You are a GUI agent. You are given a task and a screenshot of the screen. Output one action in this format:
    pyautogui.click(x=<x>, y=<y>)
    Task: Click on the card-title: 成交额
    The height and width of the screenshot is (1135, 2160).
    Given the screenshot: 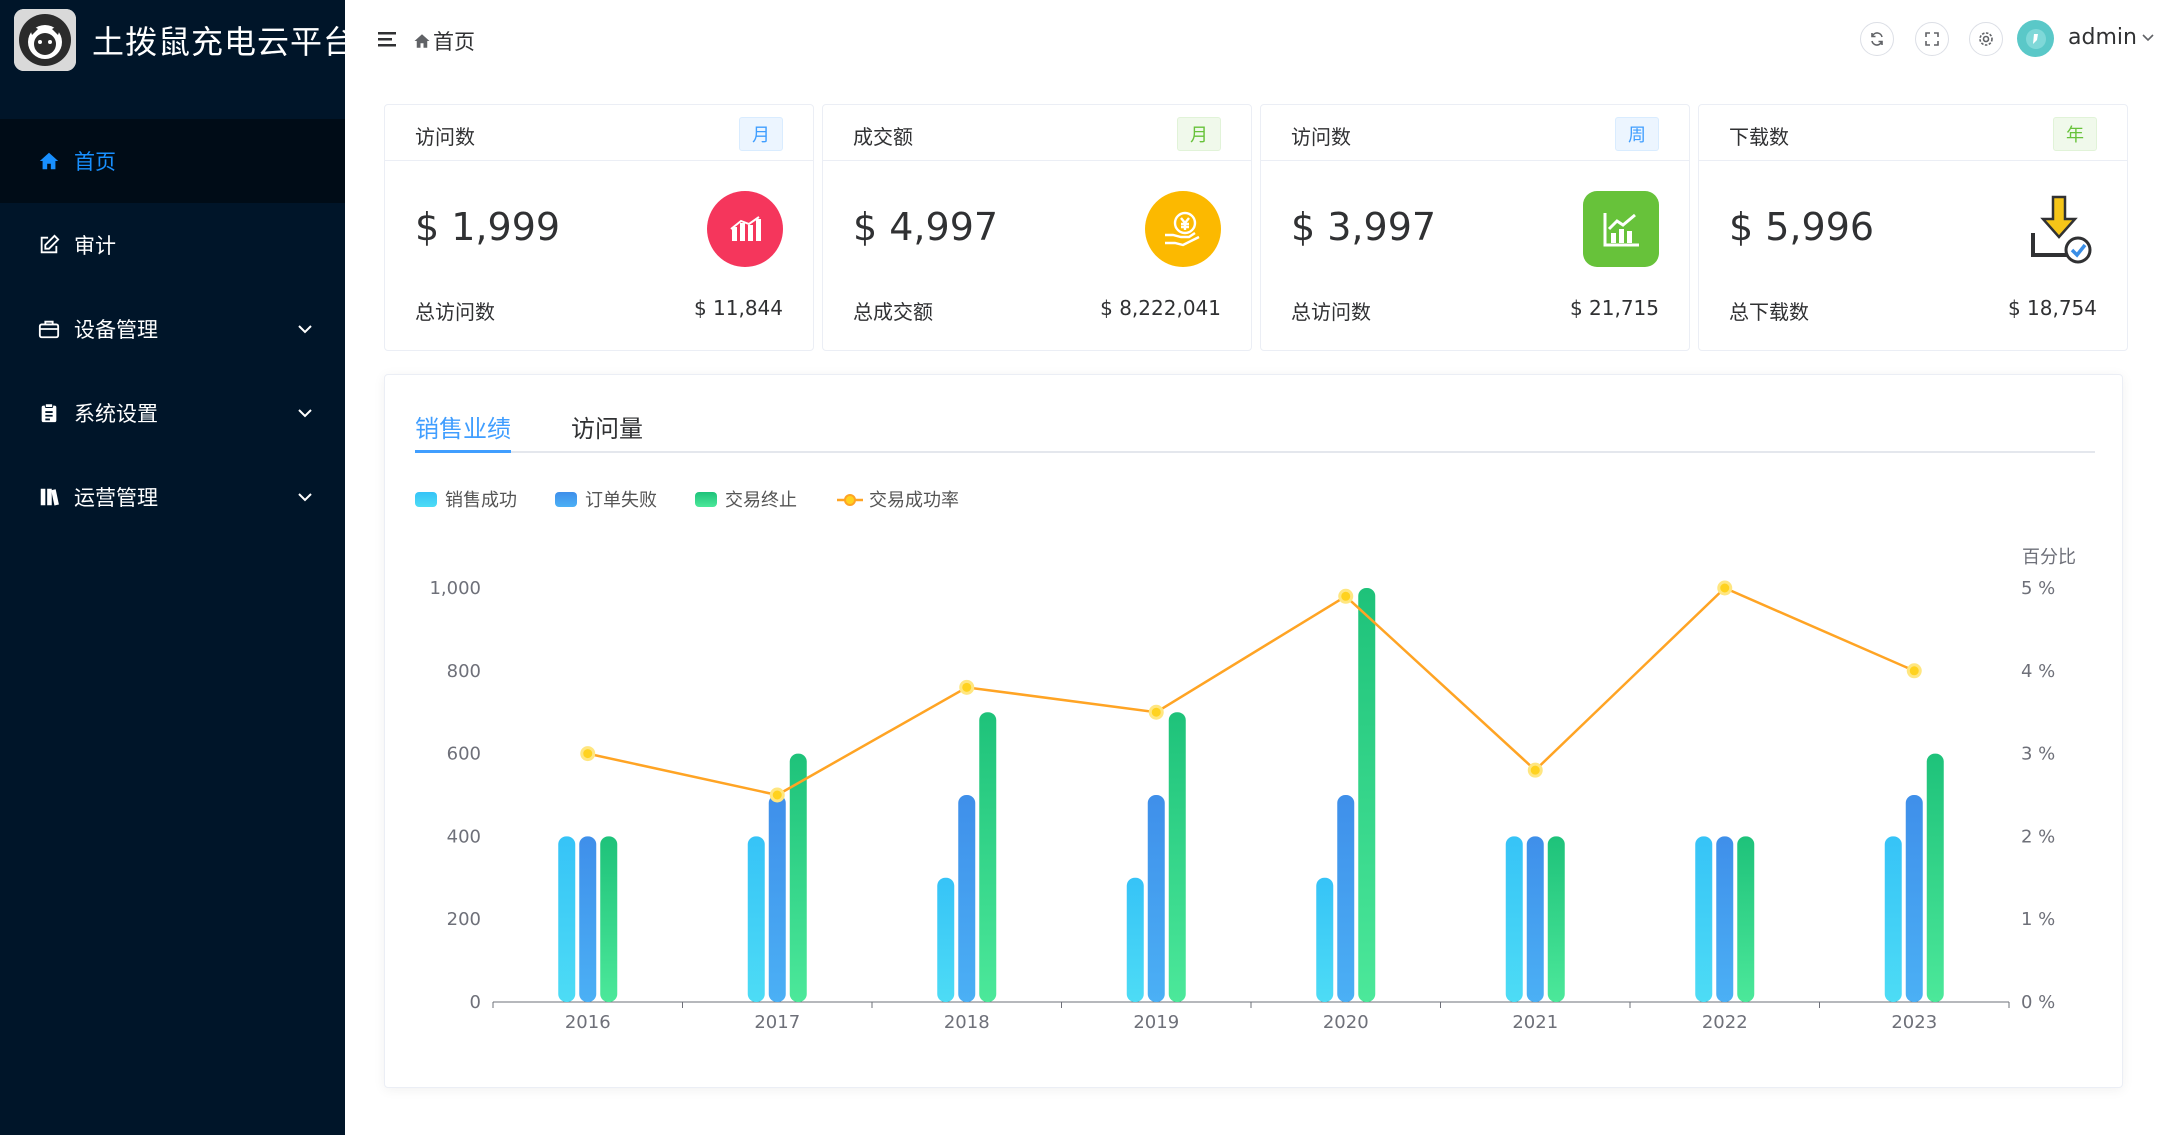 What is the action you would take?
    pyautogui.click(x=883, y=137)
    